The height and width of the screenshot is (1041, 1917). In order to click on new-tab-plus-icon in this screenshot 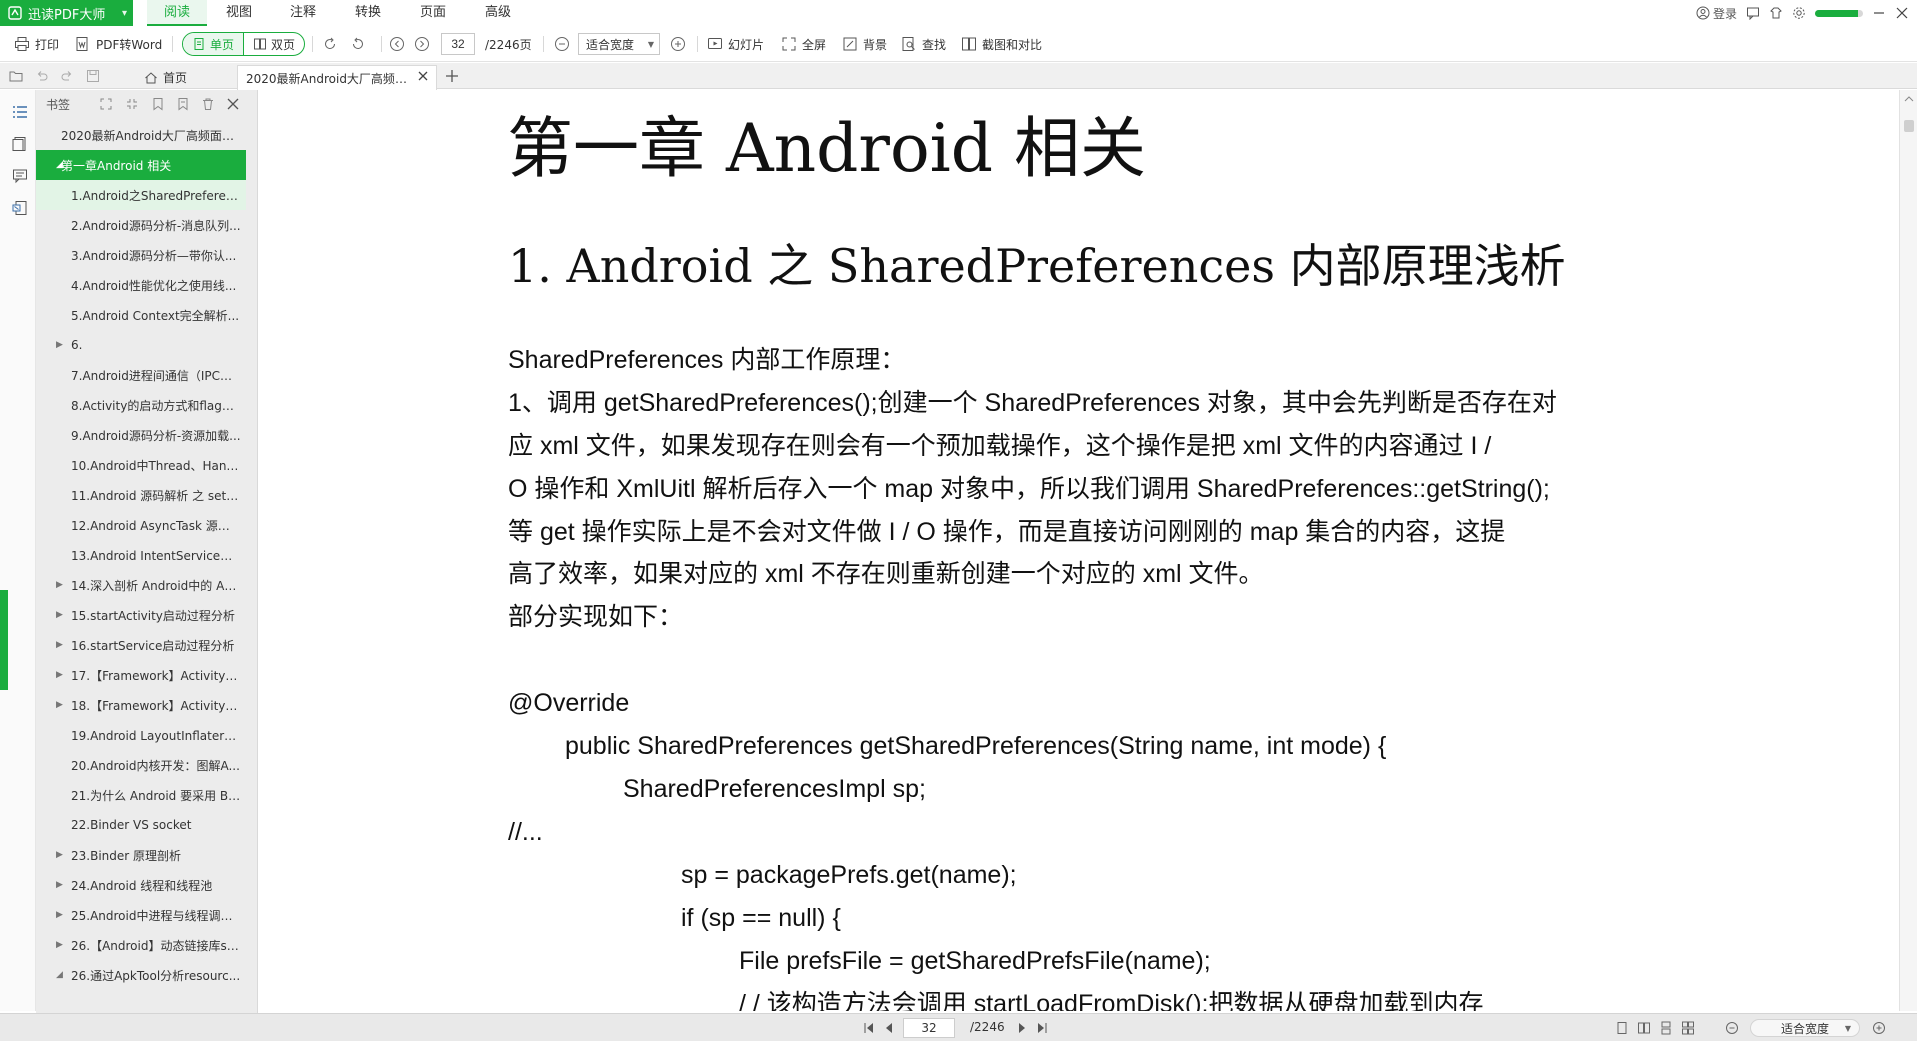, I will do `click(452, 76)`.